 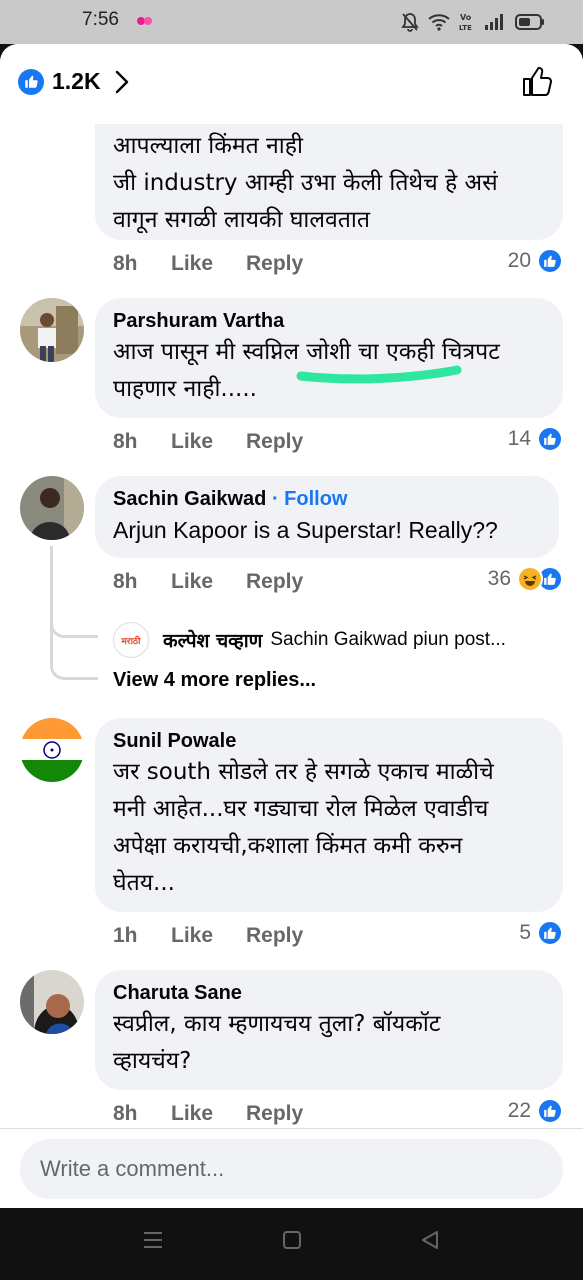 What do you see at coordinates (288, 846) in the screenshot?
I see `comment-text-line: अपेक्षा करायची,कशाला किंमत कमी करुन` at bounding box center [288, 846].